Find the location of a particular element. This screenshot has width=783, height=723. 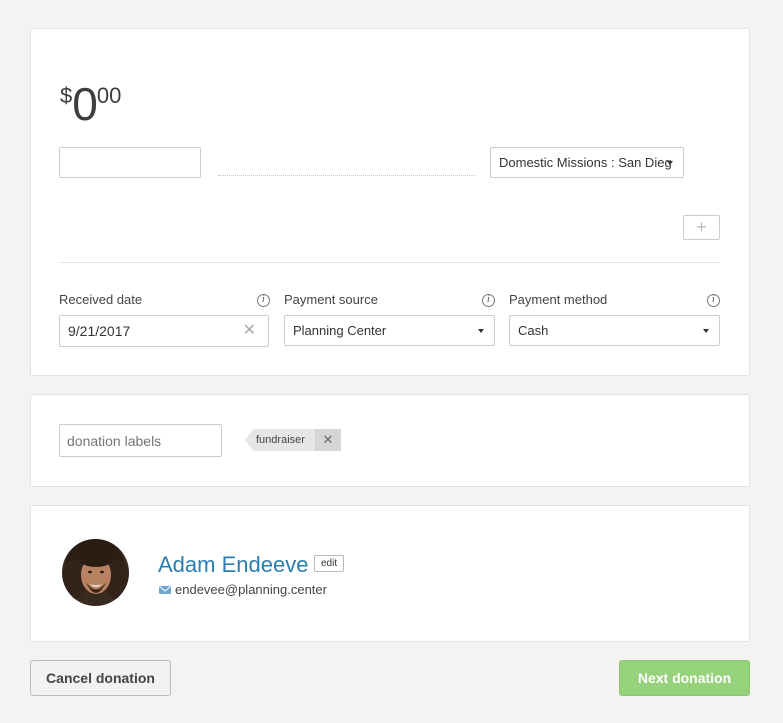

label-tag: fundraiser ✕ is located at coordinates (293, 440).